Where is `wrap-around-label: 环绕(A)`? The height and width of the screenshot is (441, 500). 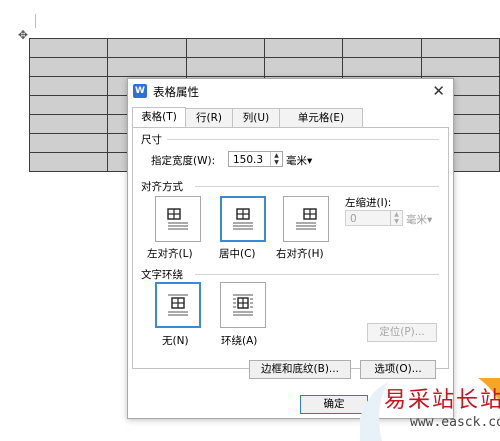
wrap-around-label: 环绕(A) is located at coordinates (239, 341).